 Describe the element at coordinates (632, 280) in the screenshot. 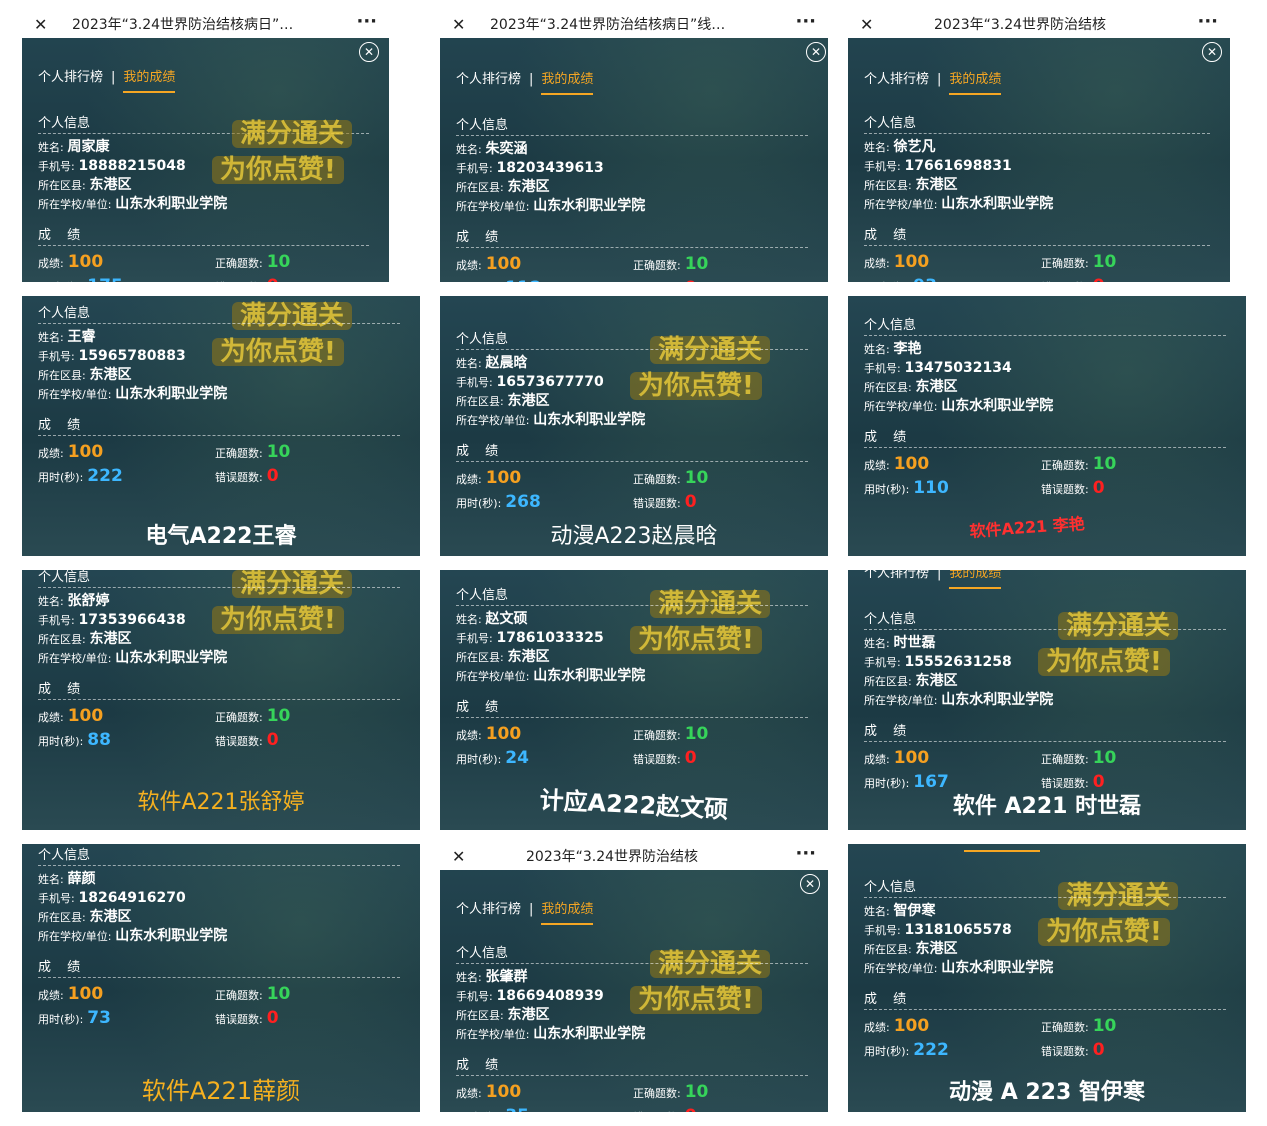

I see `time-row: 用时(秒):118错误题数:0` at that location.